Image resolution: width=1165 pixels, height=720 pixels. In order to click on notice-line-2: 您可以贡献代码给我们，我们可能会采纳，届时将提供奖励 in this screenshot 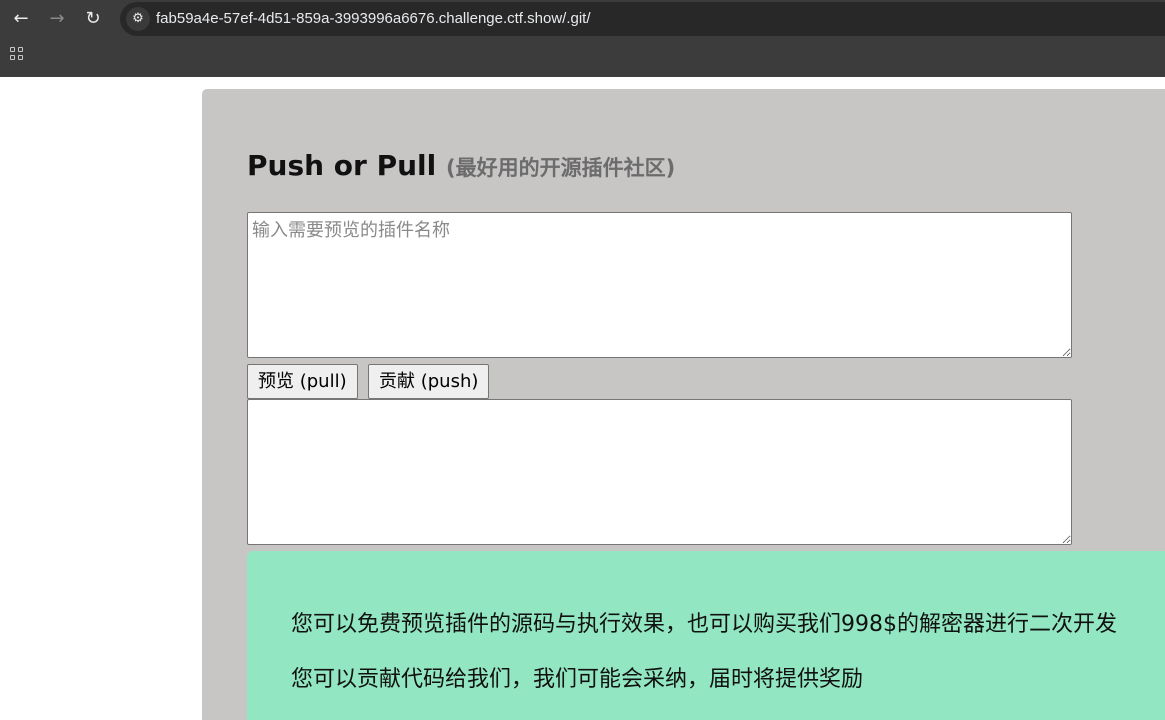, I will do `click(577, 679)`.